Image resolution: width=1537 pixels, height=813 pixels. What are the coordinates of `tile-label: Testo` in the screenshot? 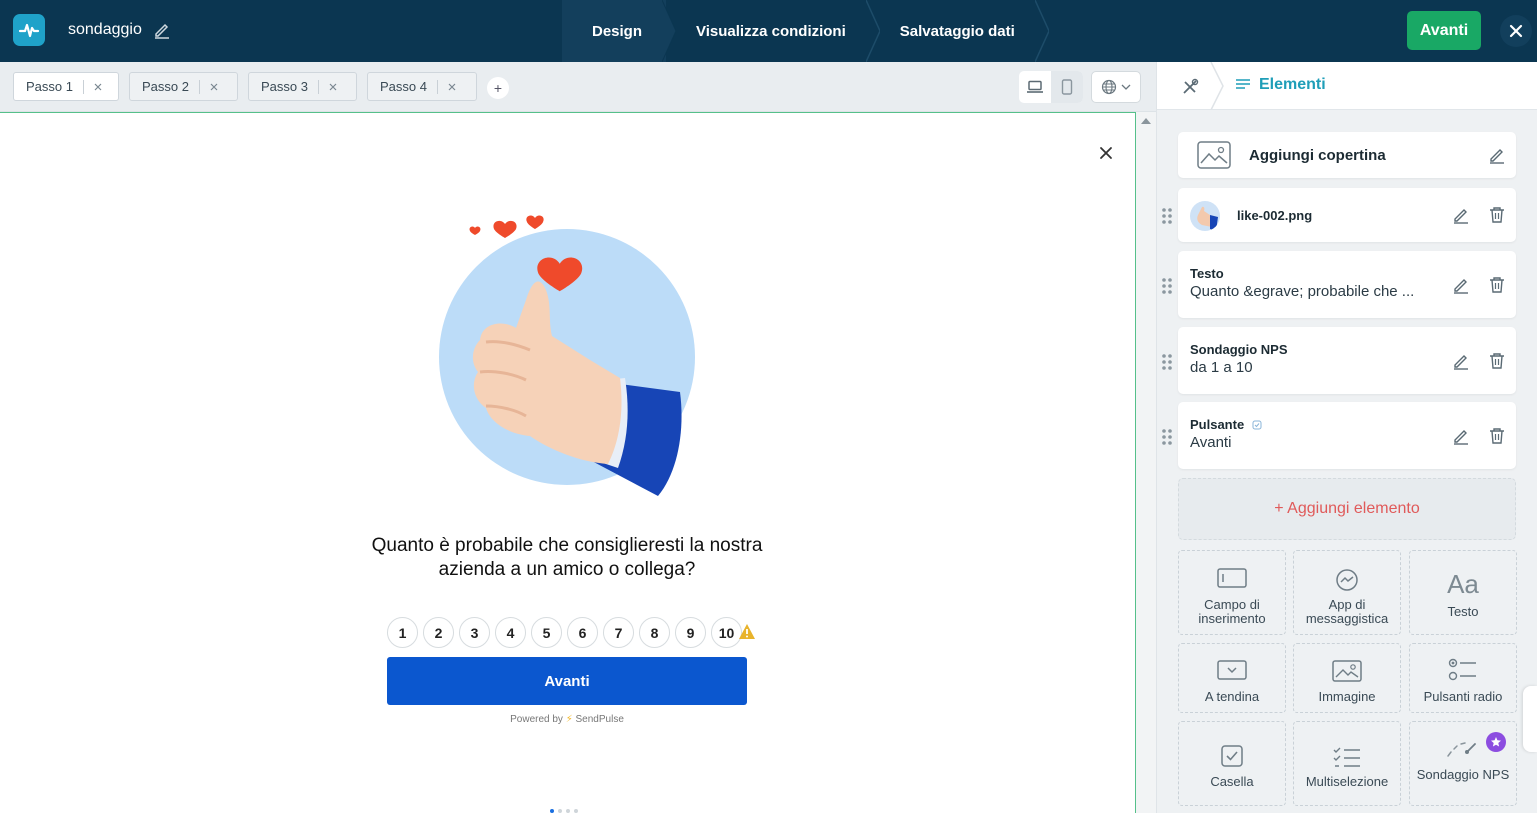 It's located at (1463, 611).